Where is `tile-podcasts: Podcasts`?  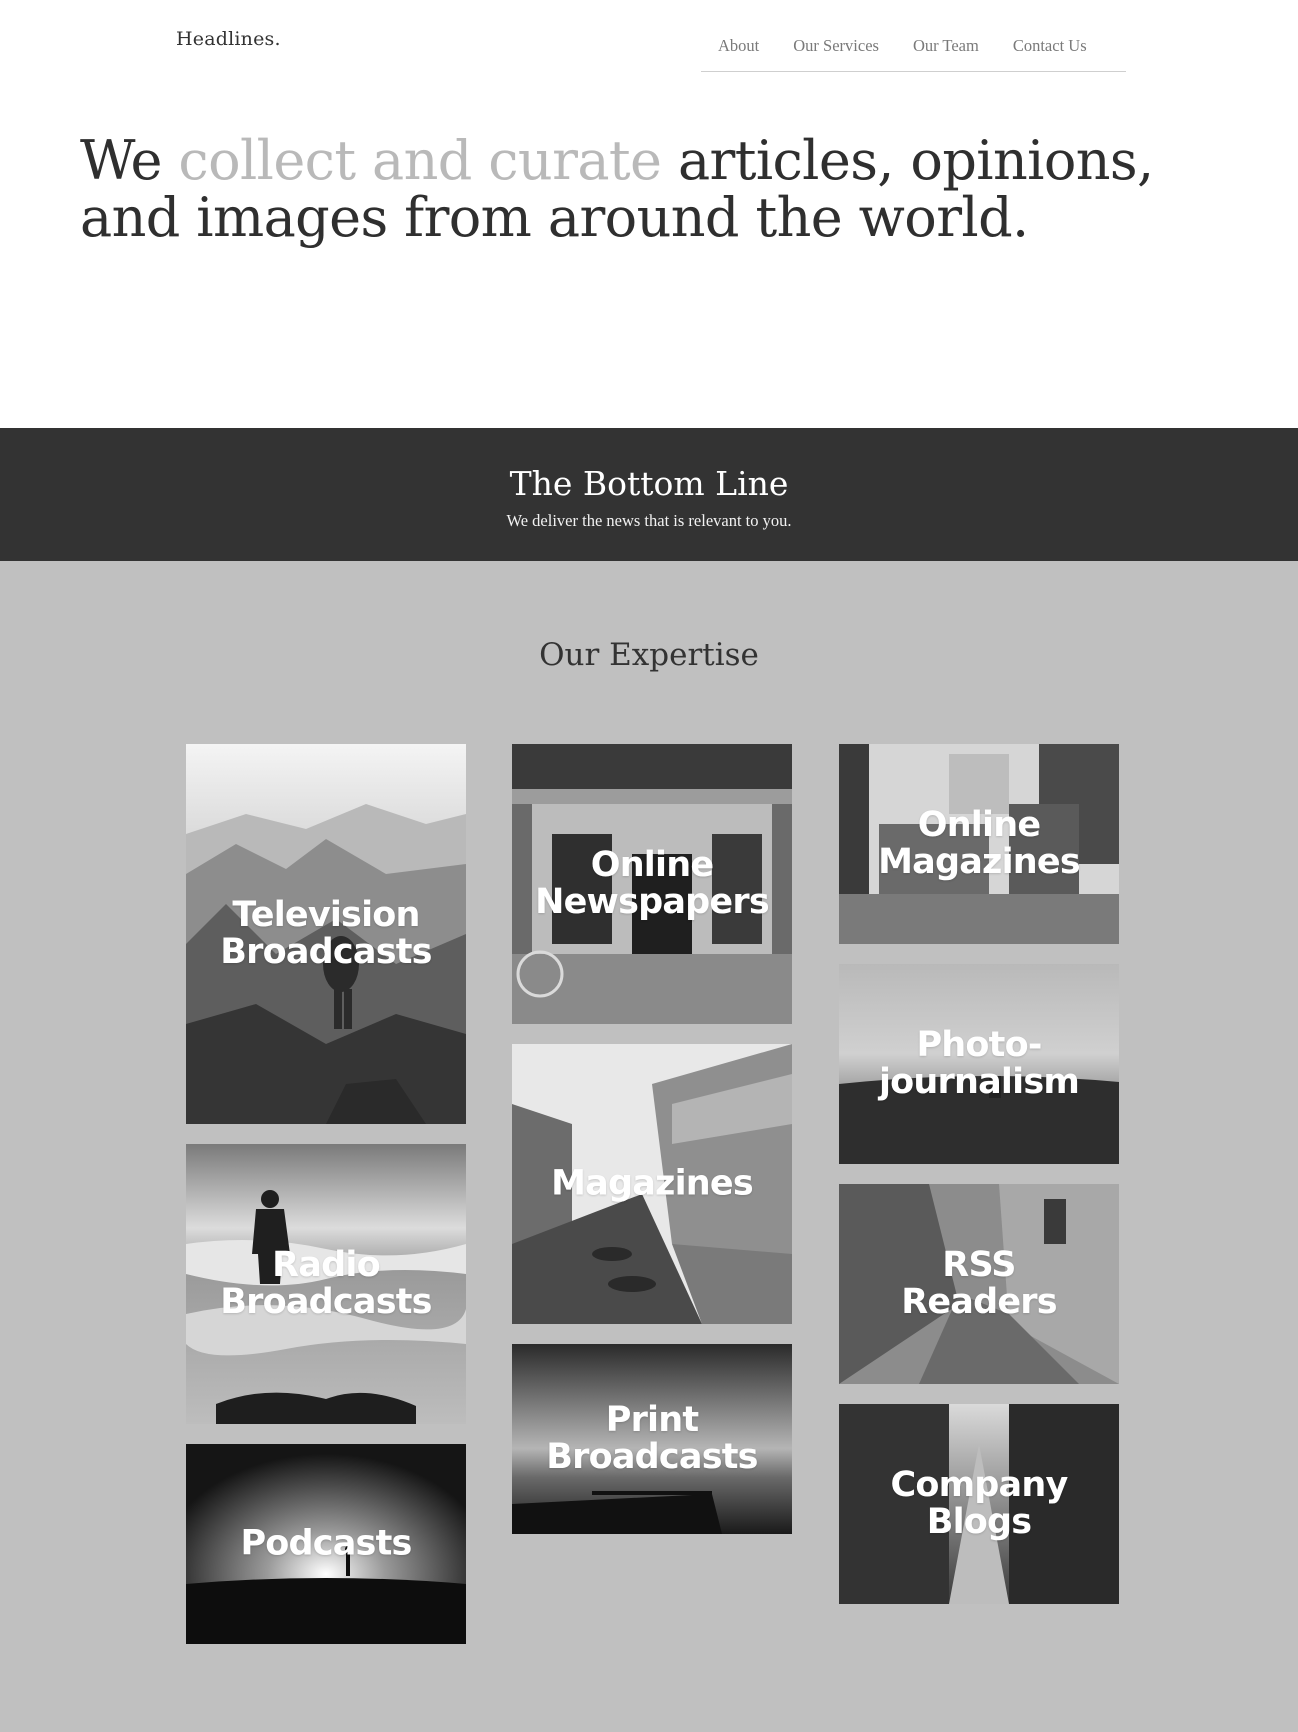
tile-podcasts: Podcasts is located at coordinates (326, 1544).